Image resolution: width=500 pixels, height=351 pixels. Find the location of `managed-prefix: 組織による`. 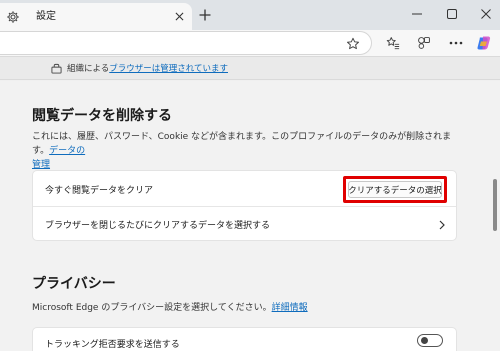

managed-prefix: 組織による is located at coordinates (88, 69).